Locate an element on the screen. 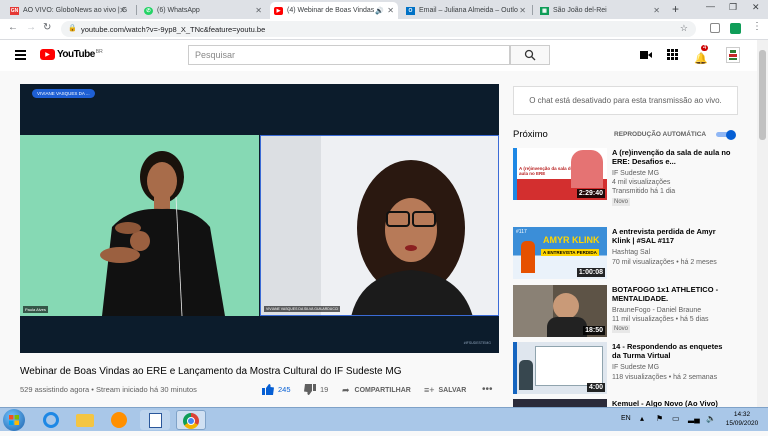  network-icon: ▂▄ is located at coordinates (694, 418).